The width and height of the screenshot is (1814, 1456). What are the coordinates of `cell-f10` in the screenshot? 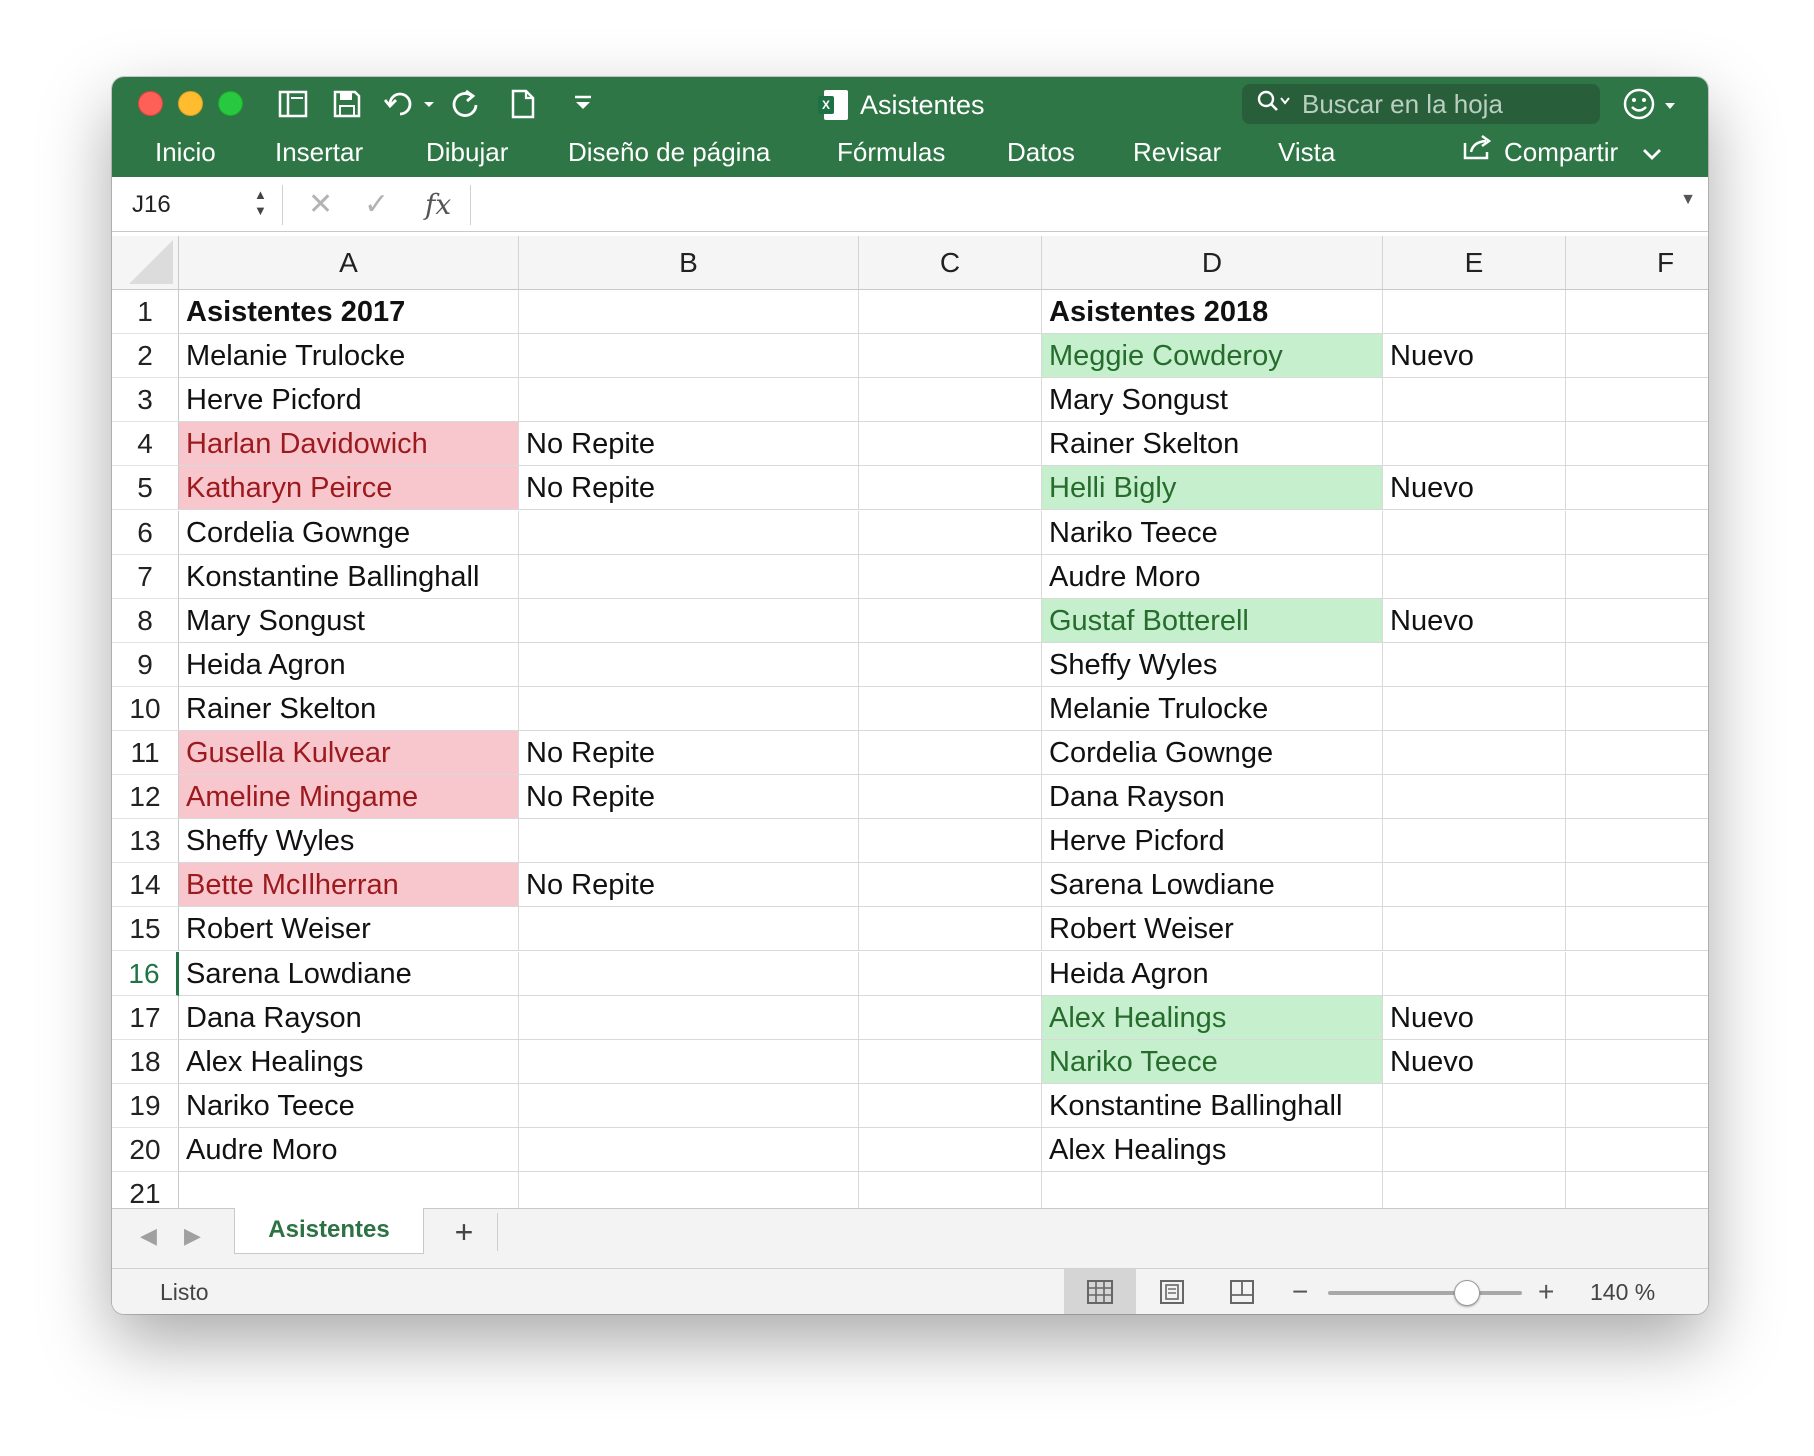 It's located at (1637, 709).